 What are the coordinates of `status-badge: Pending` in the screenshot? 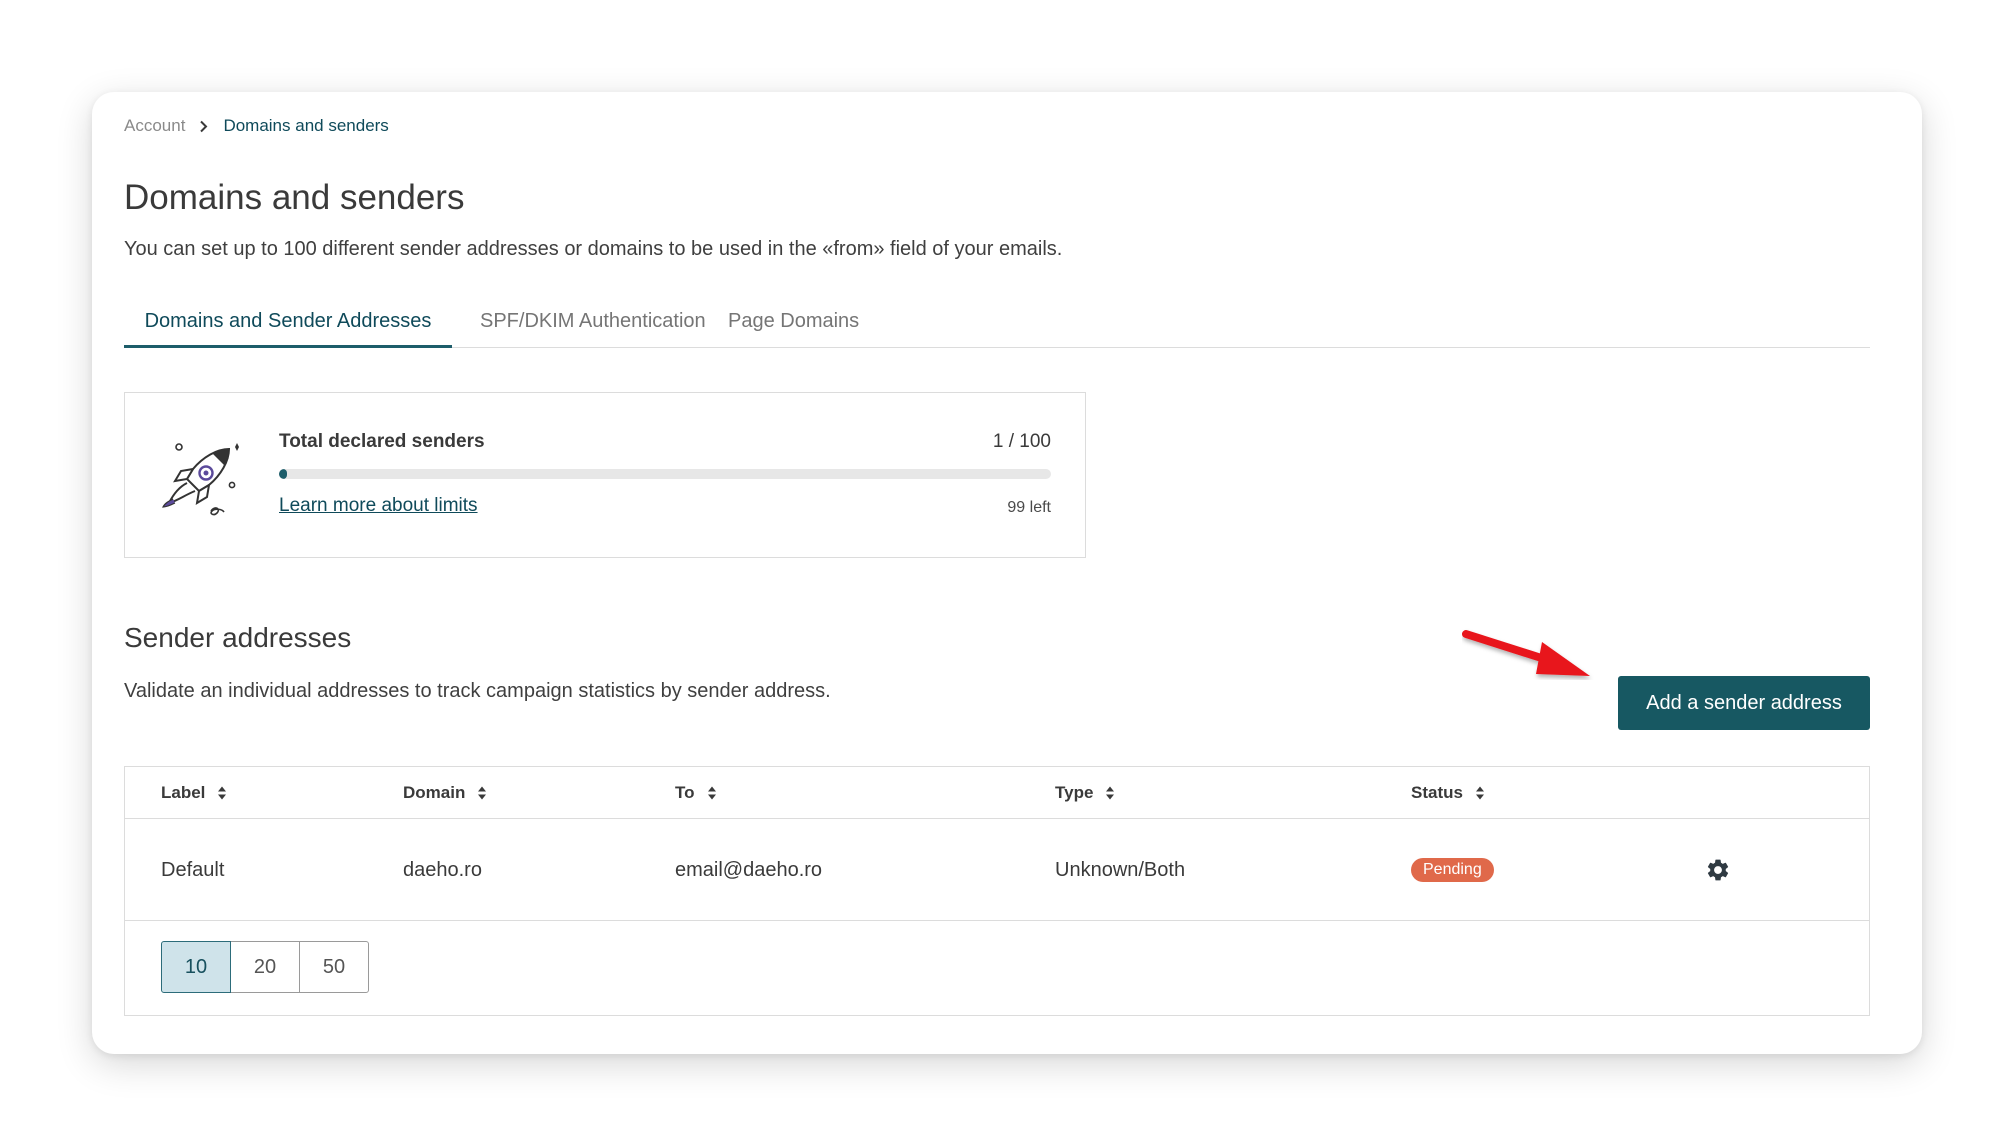 It's located at (1452, 870).